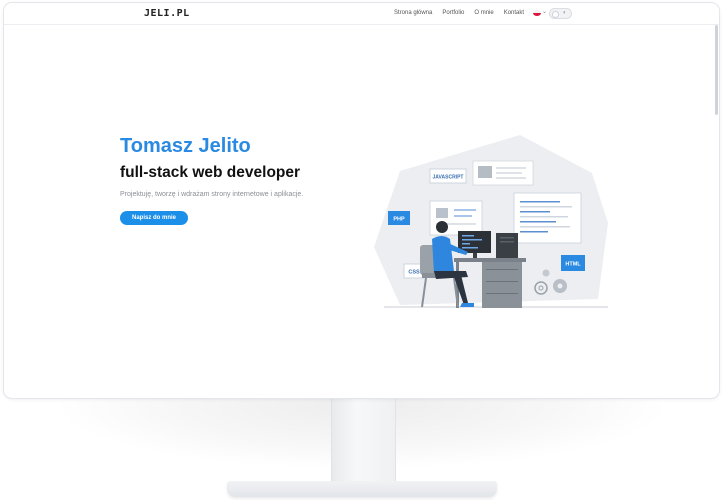 The height and width of the screenshot is (500, 724). I want to click on desk-drawers, so click(502, 285).